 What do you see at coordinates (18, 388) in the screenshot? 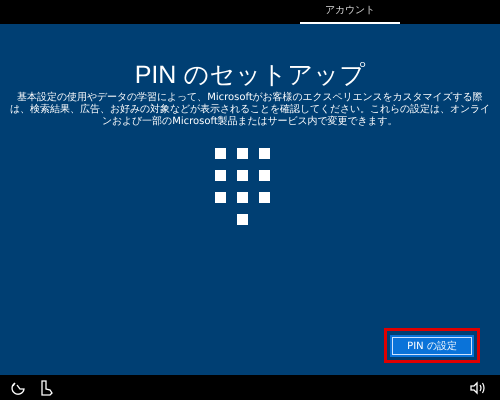
I see `ease-of-access-icon` at bounding box center [18, 388].